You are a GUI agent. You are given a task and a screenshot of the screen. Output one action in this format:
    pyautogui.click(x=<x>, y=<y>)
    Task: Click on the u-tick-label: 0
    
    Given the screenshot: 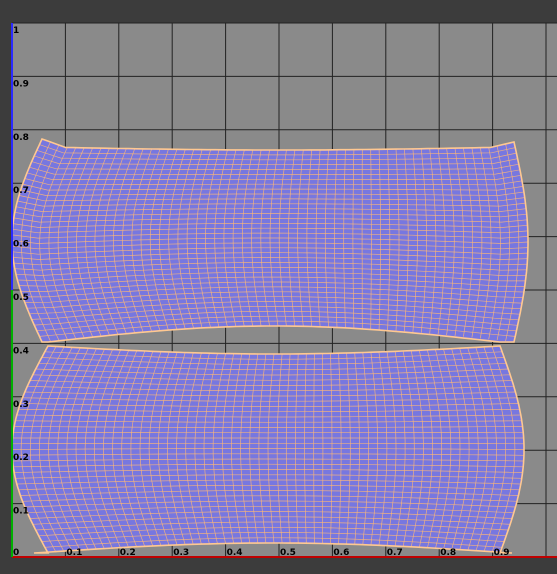 What is the action you would take?
    pyautogui.click(x=16, y=553)
    